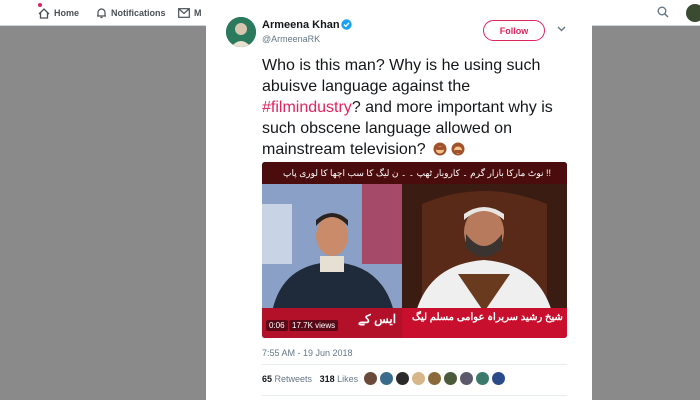  What do you see at coordinates (184, 13) in the screenshot?
I see `envelope-icon` at bounding box center [184, 13].